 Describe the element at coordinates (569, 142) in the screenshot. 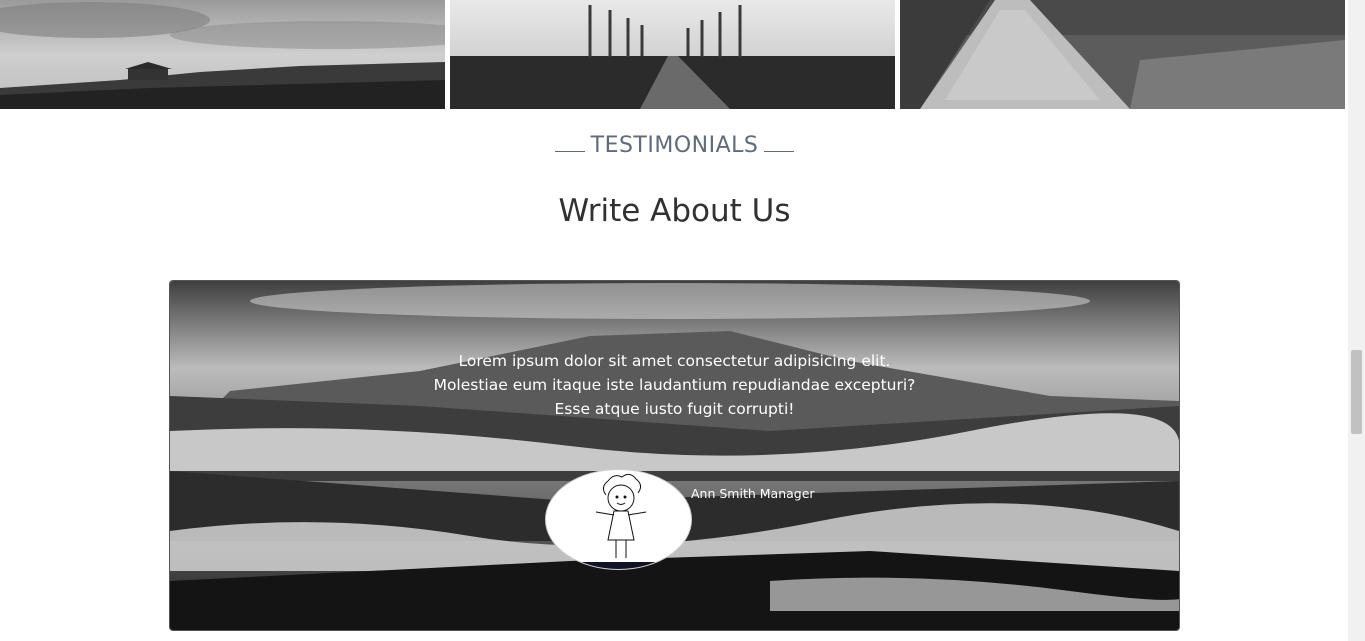

I see `eyebrow-left-rule` at that location.